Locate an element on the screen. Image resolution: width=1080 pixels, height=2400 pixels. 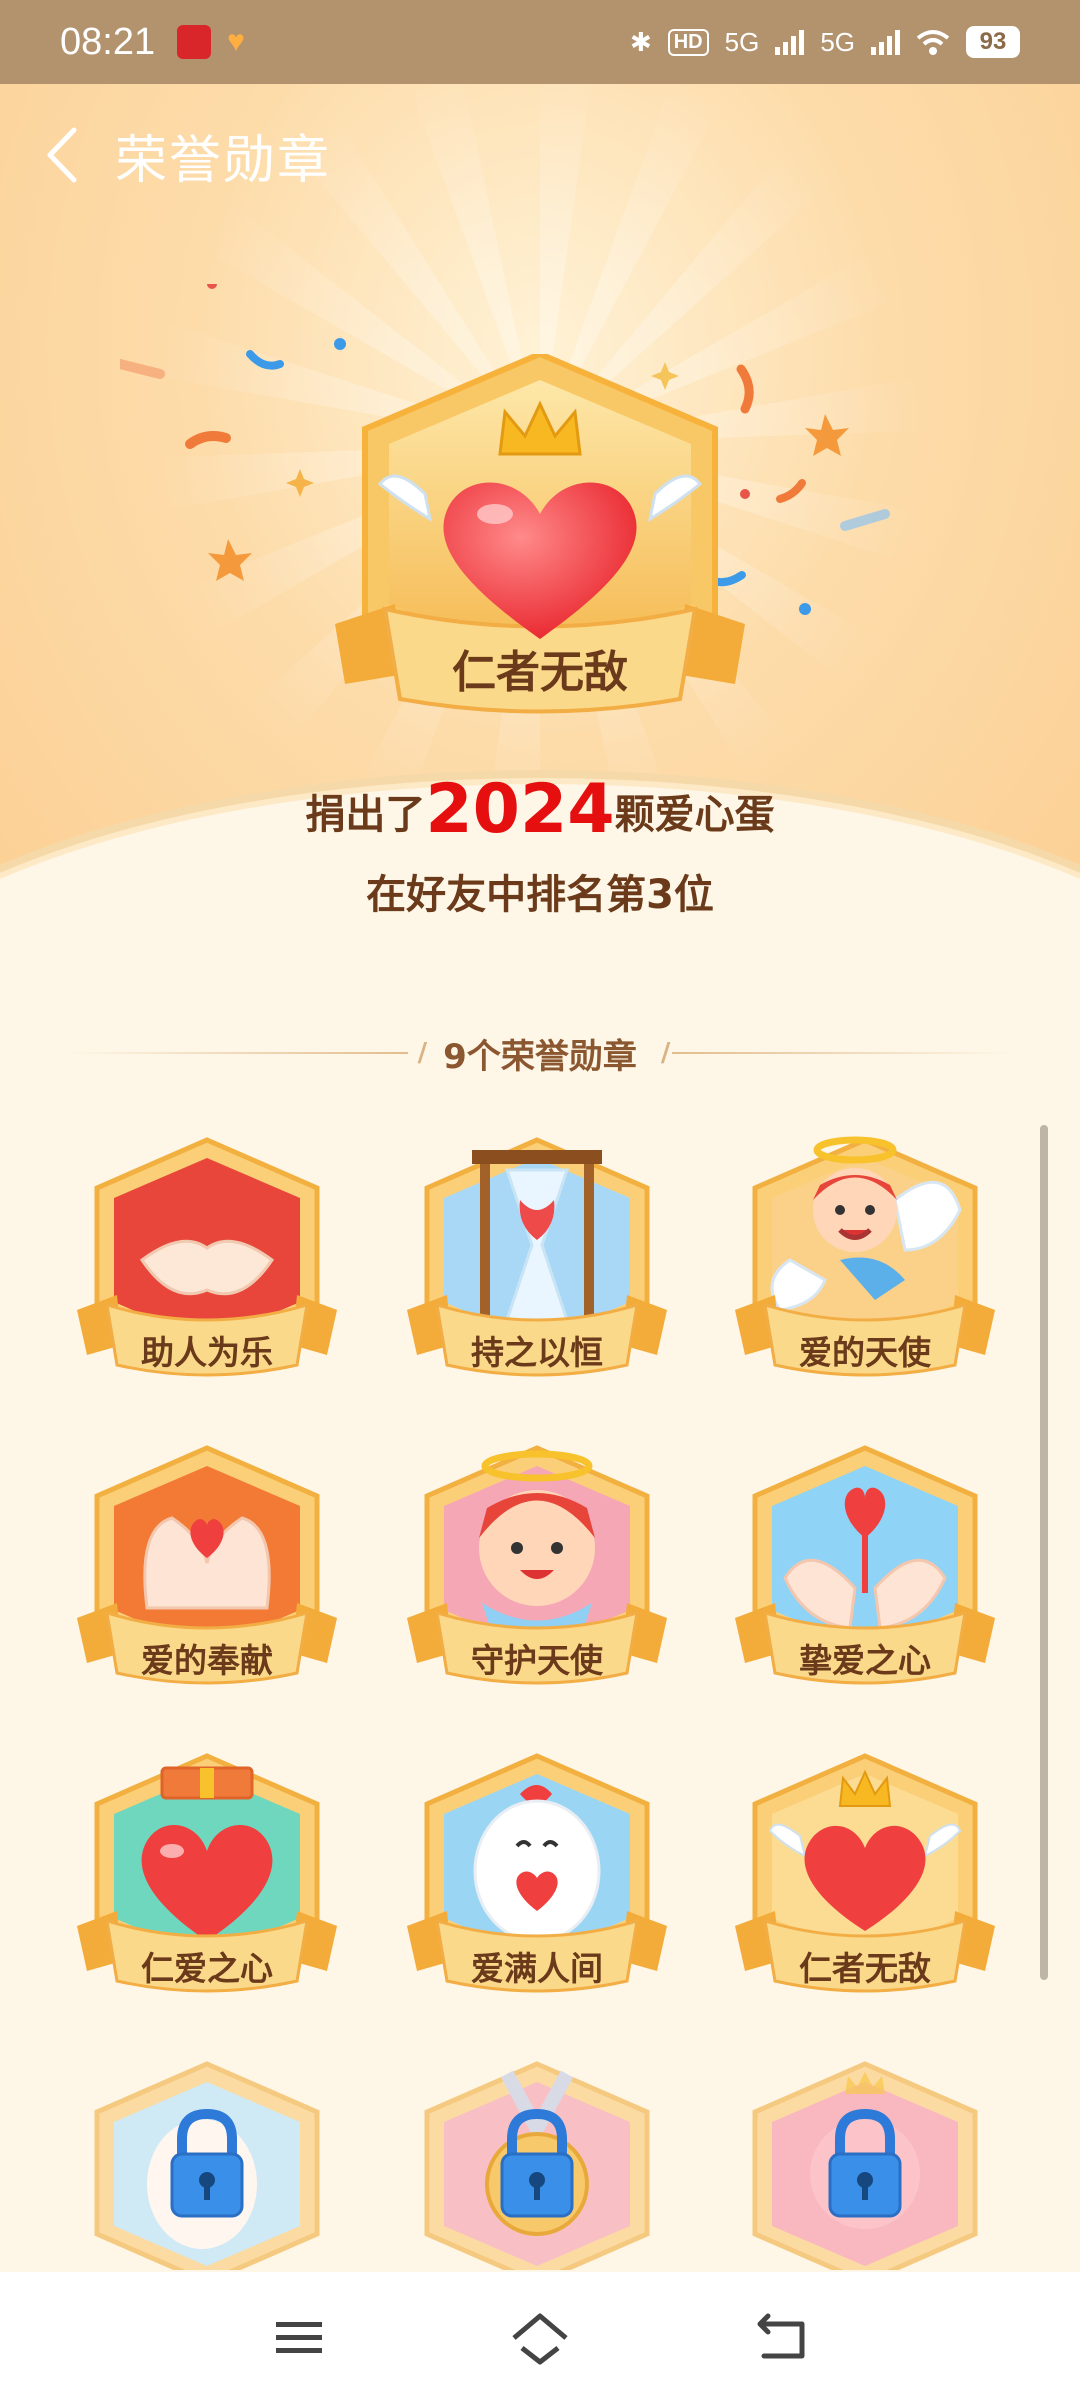
donation-summary: 捐出了2024颗爱心蛋 is located at coordinates (540, 809).